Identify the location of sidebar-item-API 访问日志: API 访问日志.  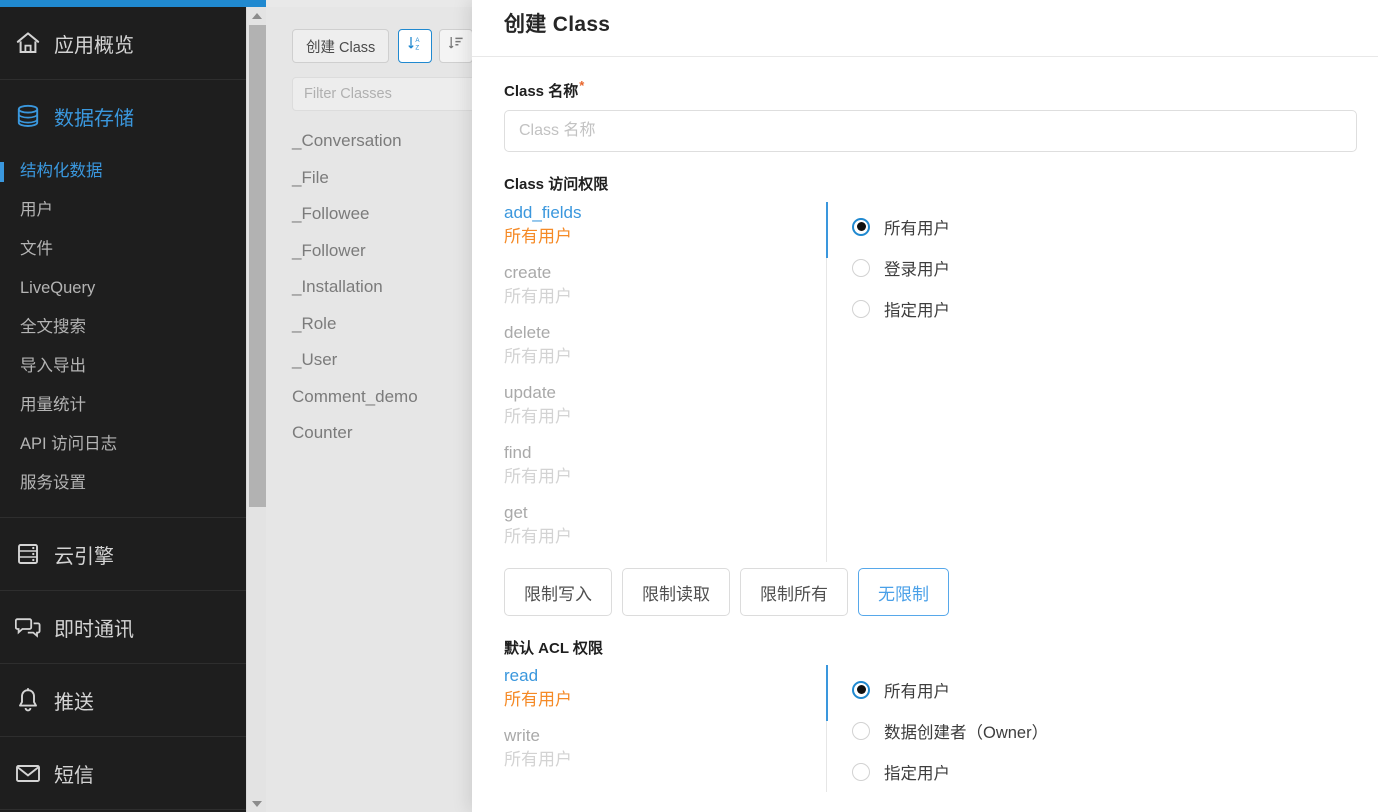
(123, 444).